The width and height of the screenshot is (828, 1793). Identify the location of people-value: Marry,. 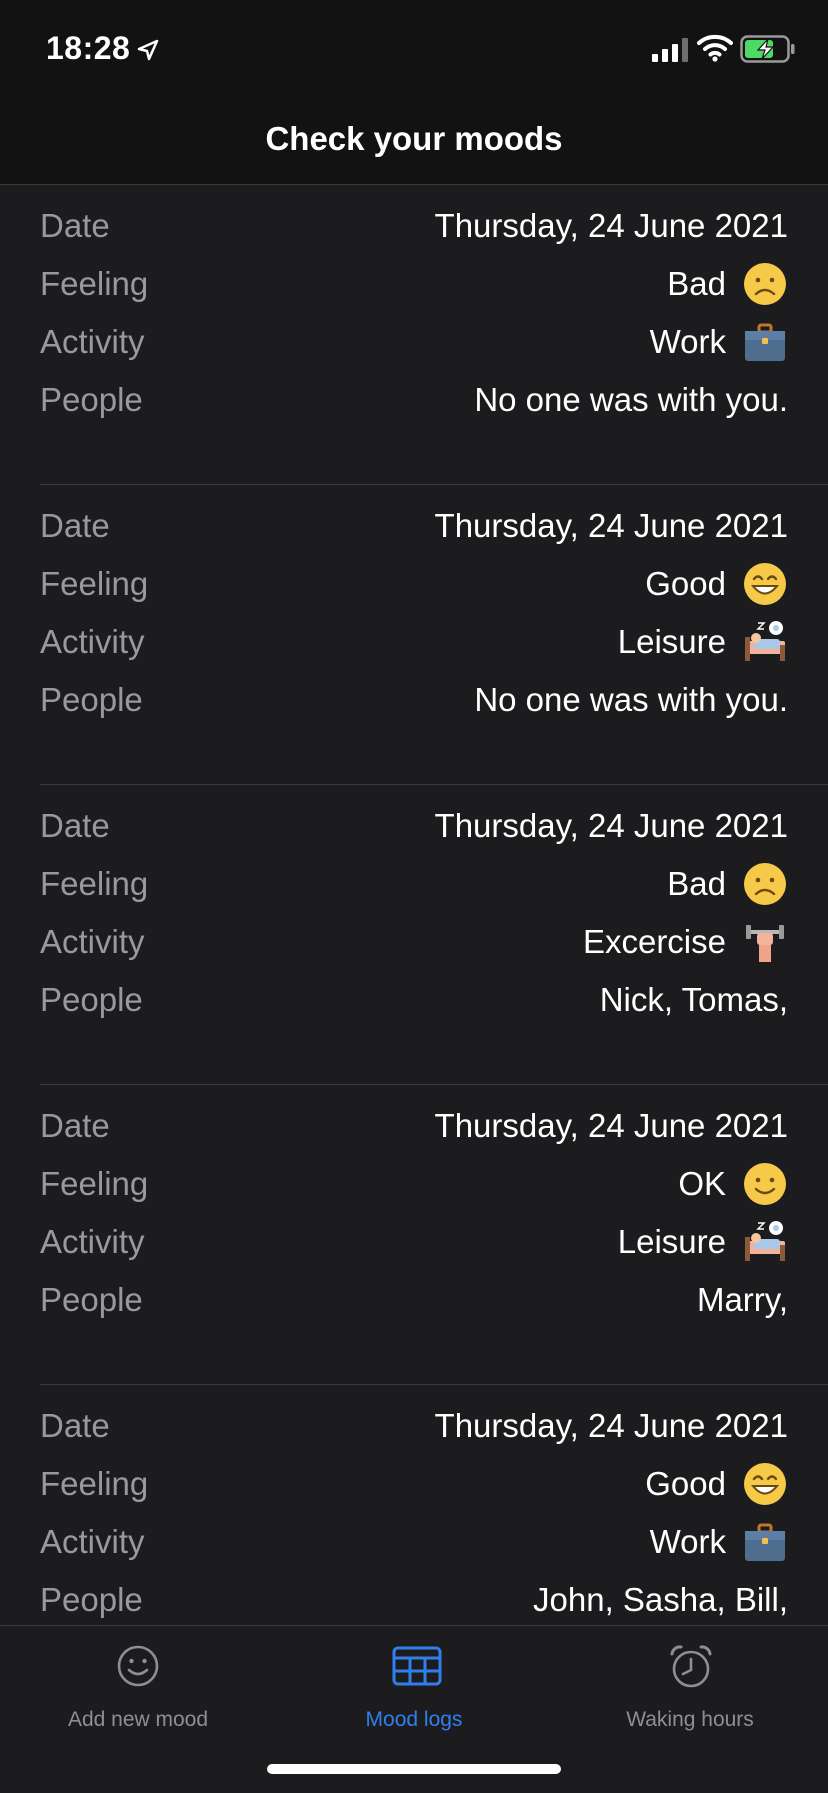
(742, 1299).